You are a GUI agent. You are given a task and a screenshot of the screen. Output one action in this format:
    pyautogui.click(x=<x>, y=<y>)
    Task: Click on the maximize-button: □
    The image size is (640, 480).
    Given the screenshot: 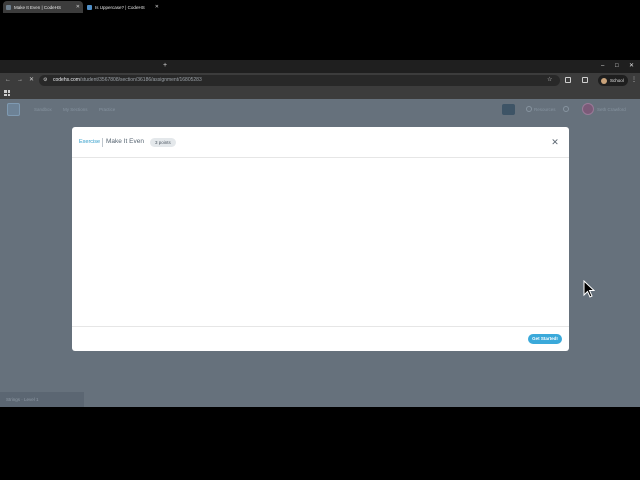 What is the action you would take?
    pyautogui.click(x=617, y=66)
    